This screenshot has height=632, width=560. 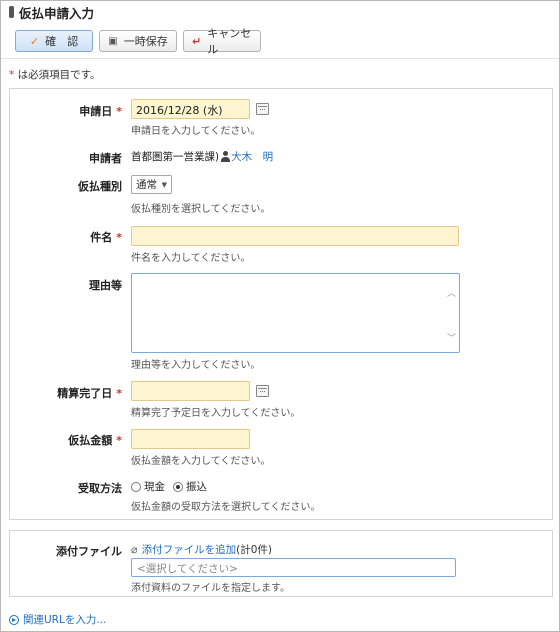 I want to click on title-marker-icon, so click(x=11, y=12).